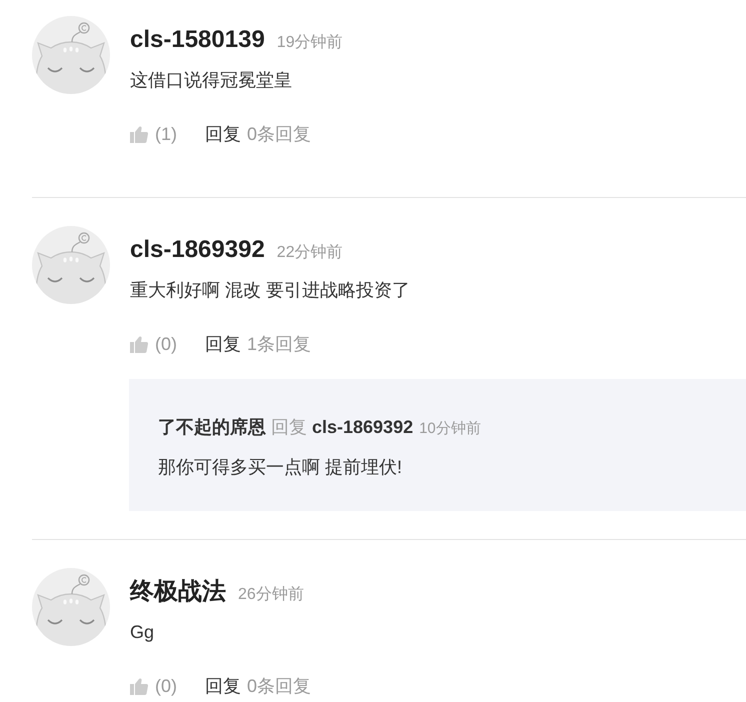 Image resolution: width=746 pixels, height=702 pixels. Describe the element at coordinates (178, 592) in the screenshot. I see `username: 终极战法` at that location.